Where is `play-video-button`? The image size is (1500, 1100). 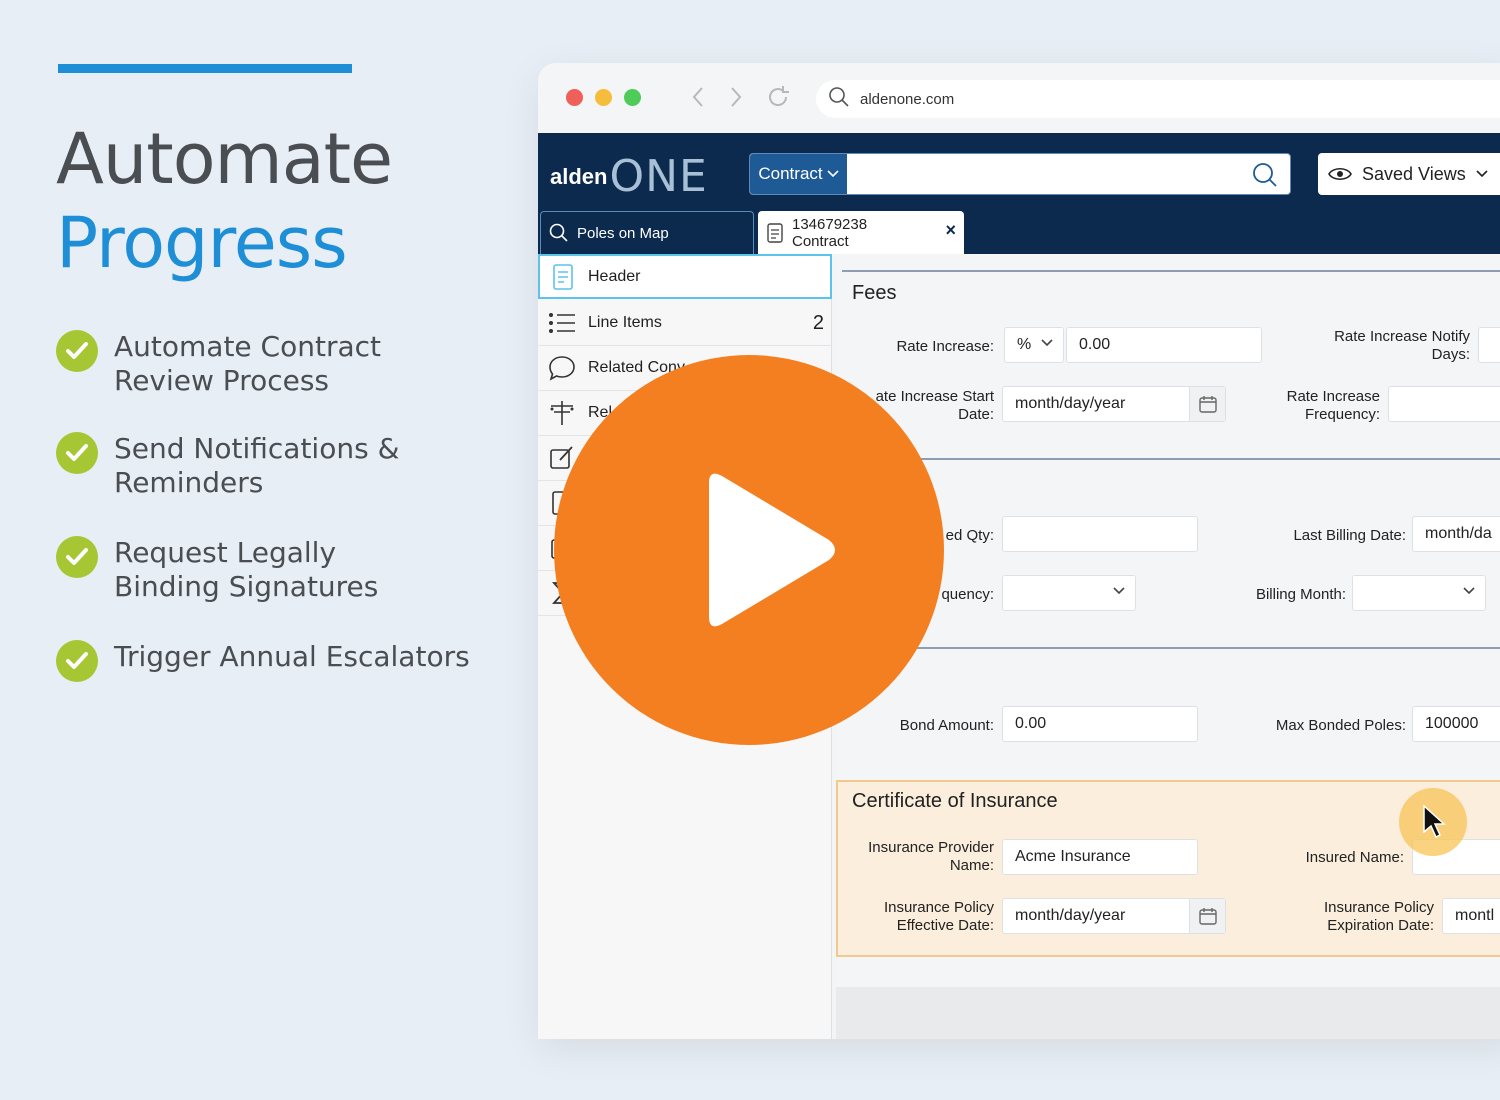
play-video-button is located at coordinates (749, 550).